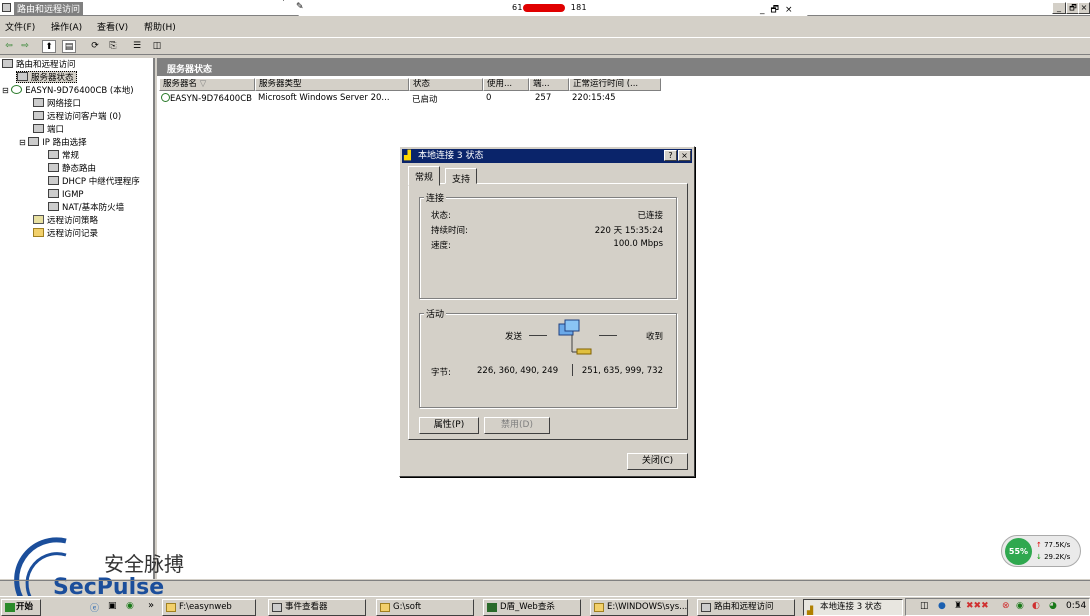 Image resolution: width=1090 pixels, height=616 pixels. I want to click on speed-value: 100.0 Mbps, so click(638, 244).